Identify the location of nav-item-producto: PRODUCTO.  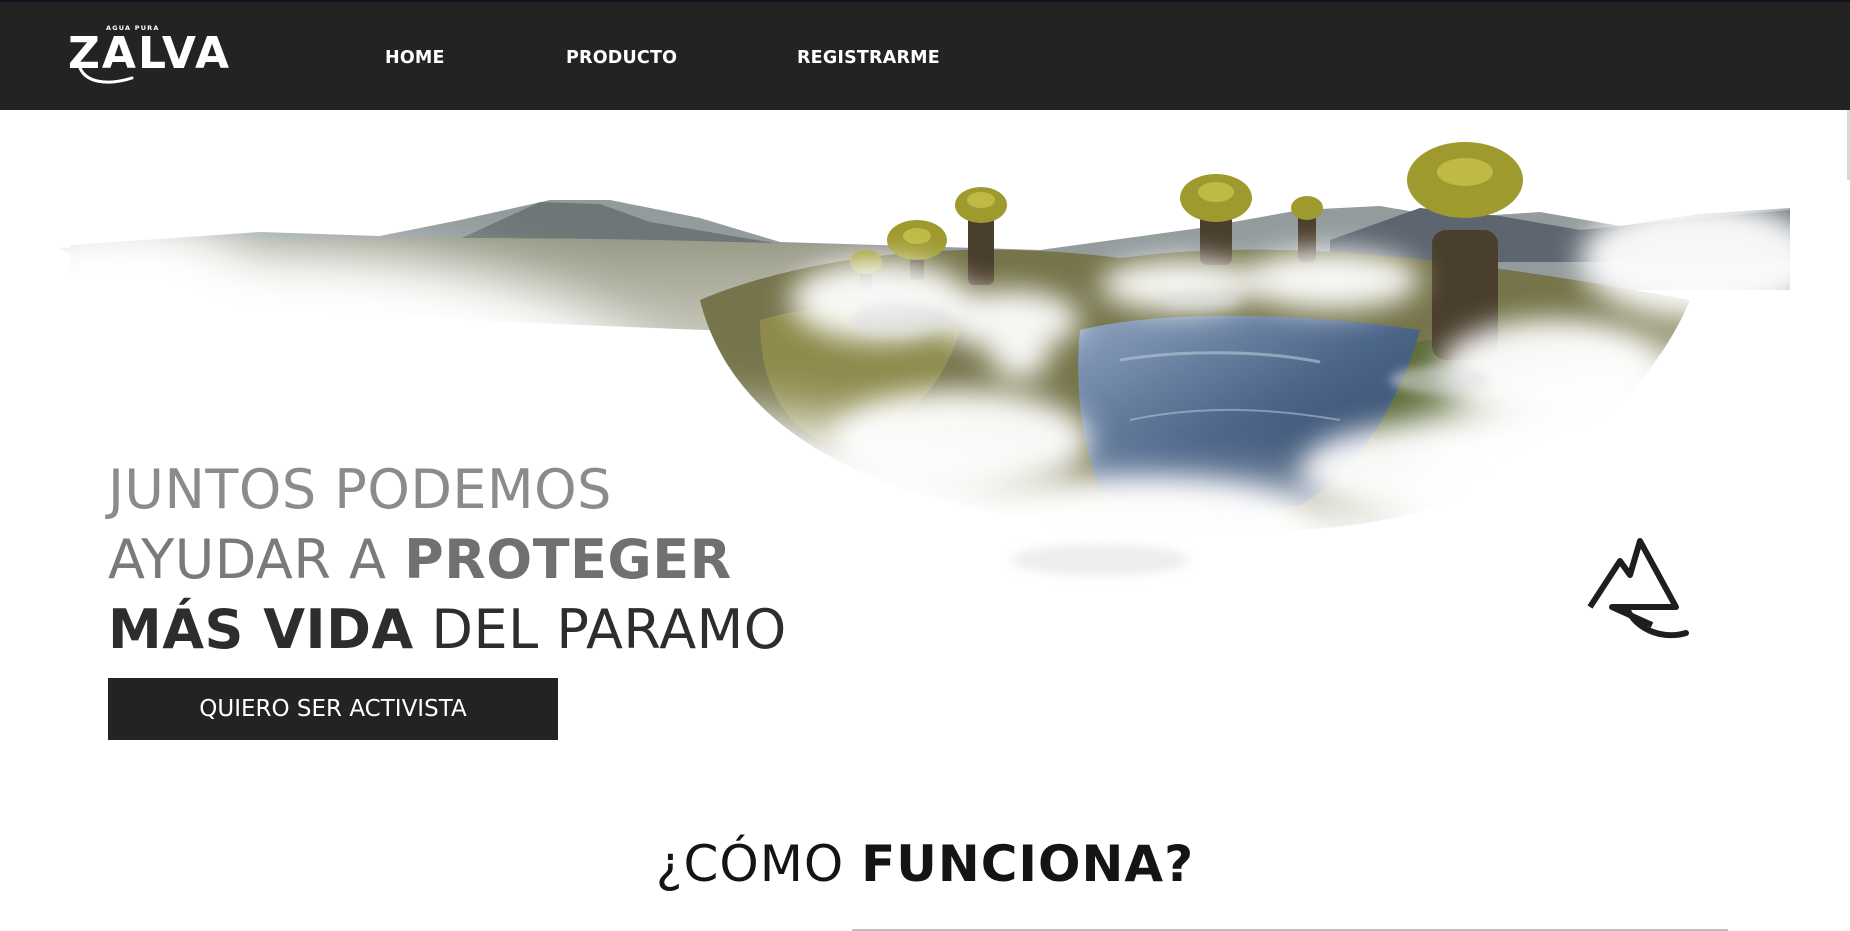
(621, 58).